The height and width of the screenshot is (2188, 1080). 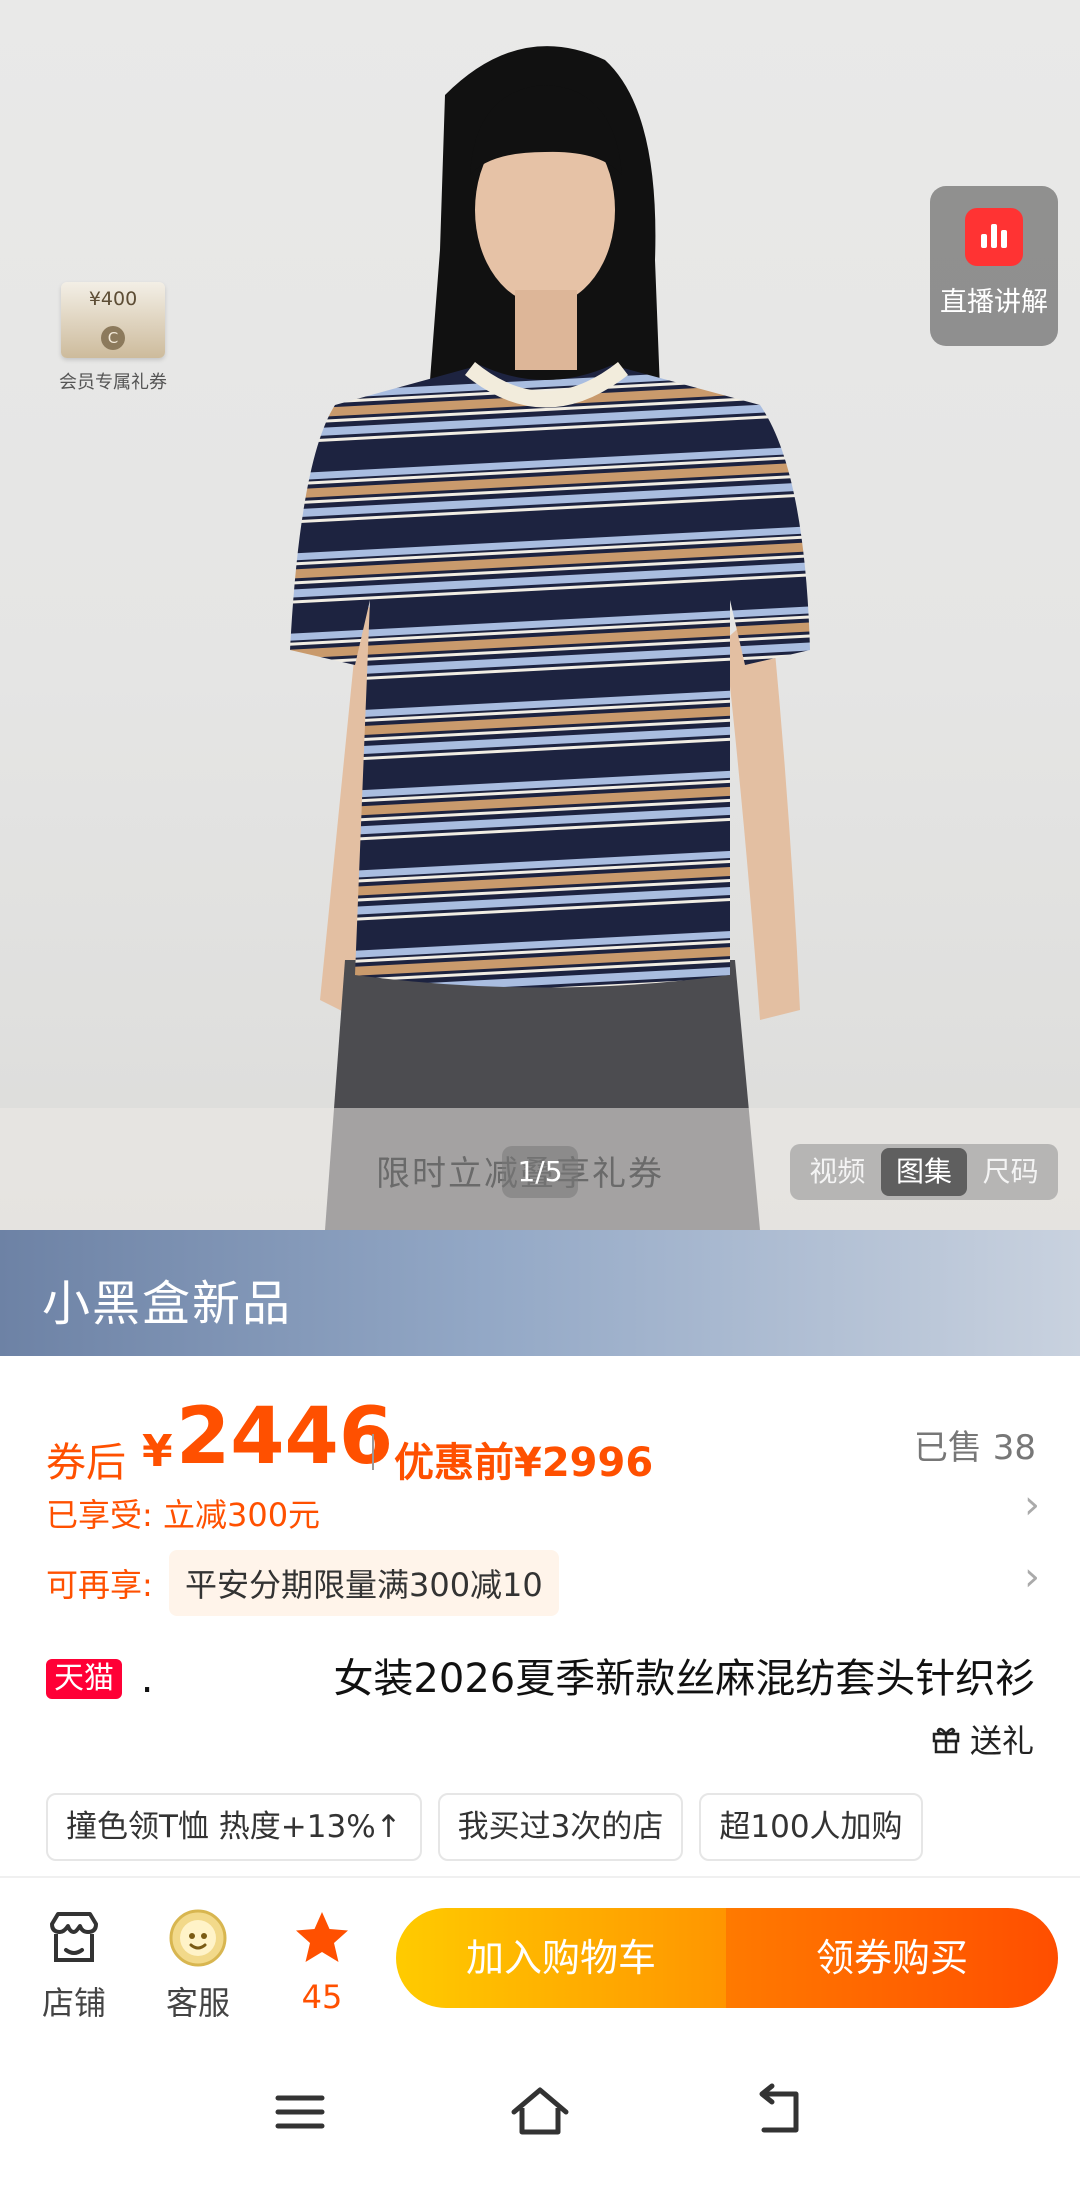 I want to click on favorite-button: 45, so click(x=322, y=1961).